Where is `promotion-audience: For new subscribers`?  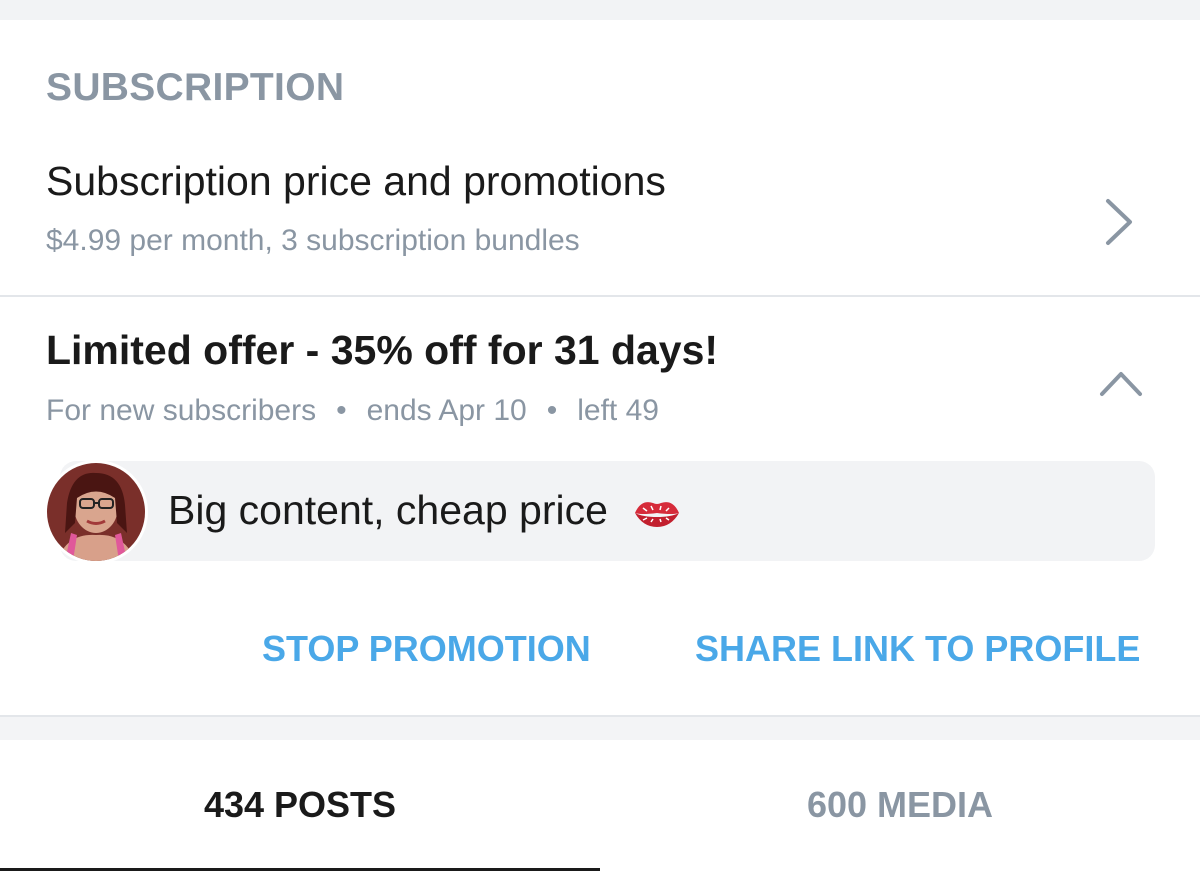
promotion-audience: For new subscribers is located at coordinates (181, 410).